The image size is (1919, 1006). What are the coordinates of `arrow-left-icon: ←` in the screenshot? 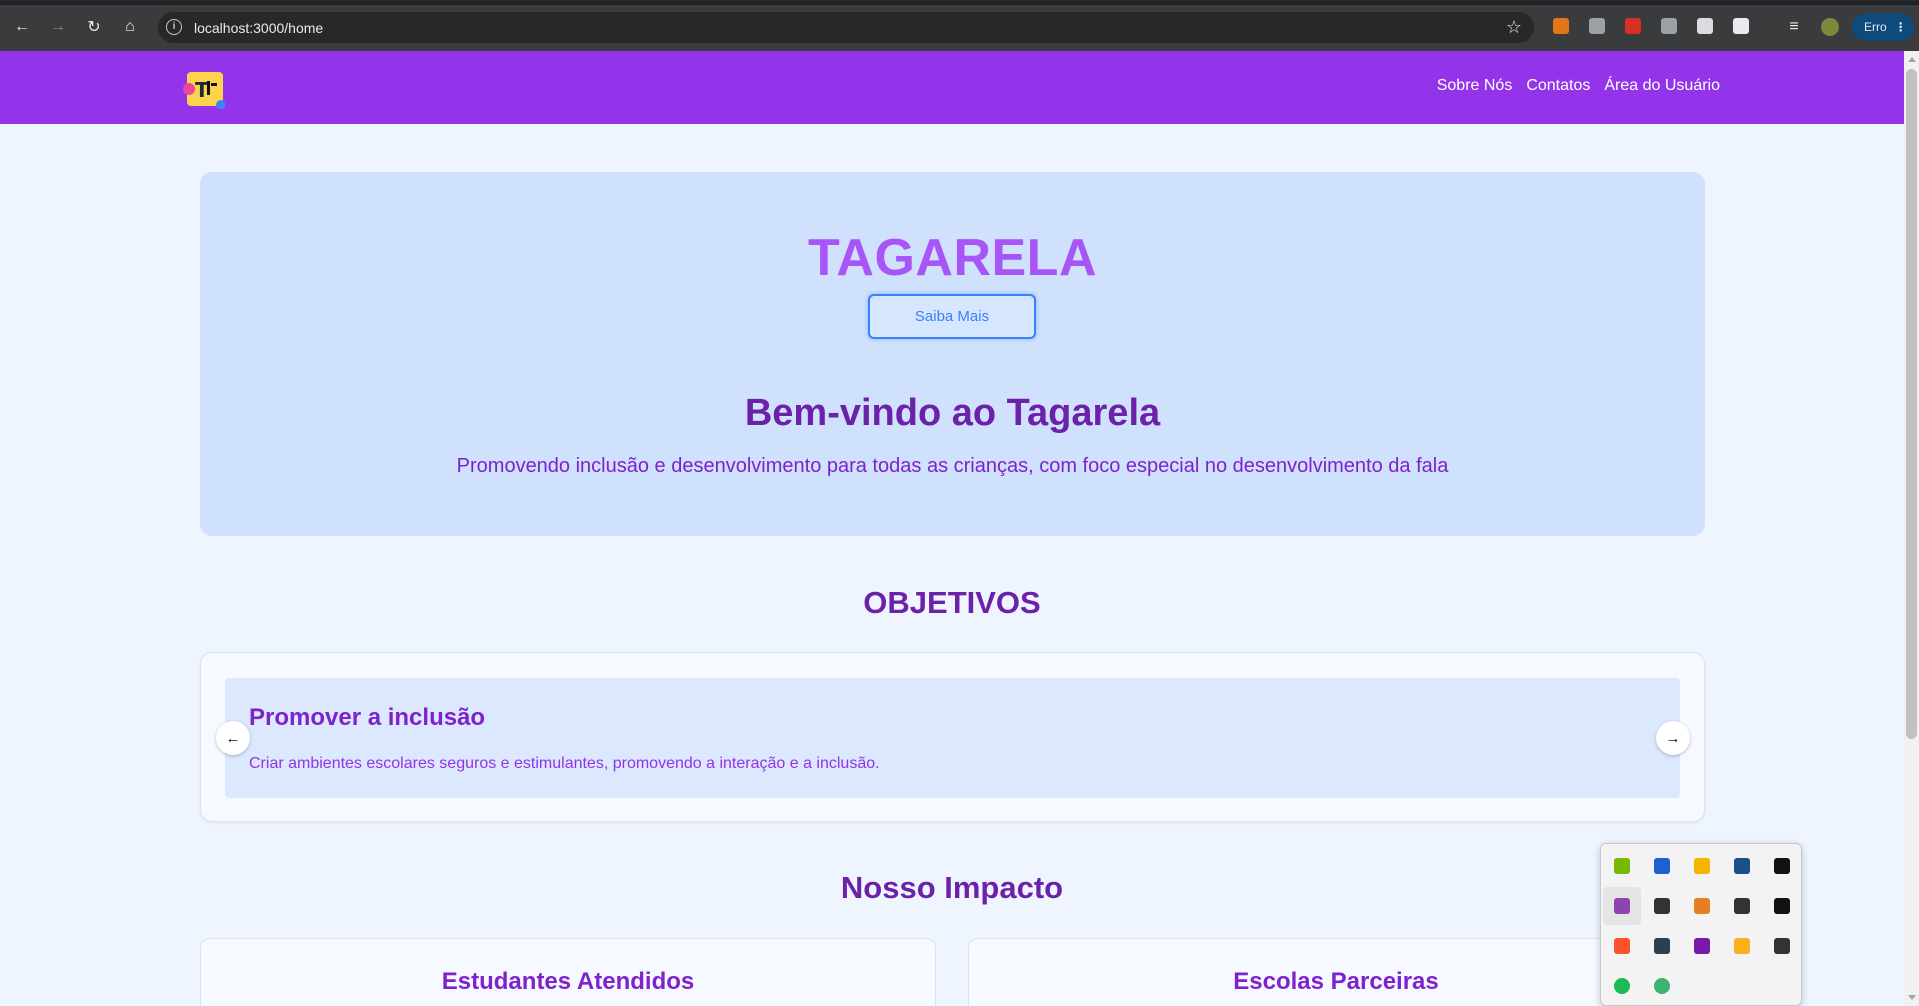 It's located at (233, 738).